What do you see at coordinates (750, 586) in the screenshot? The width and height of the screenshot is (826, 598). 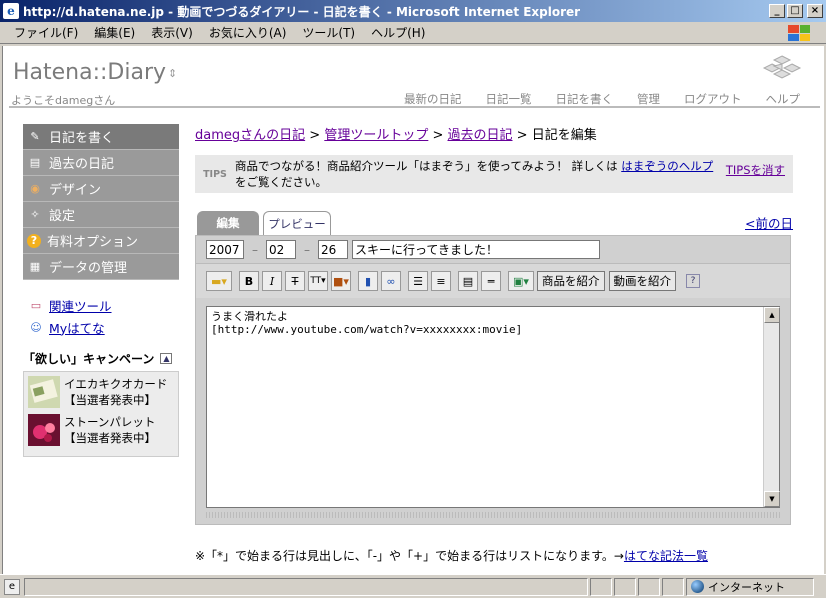 I see `security-zone: インターネット` at bounding box center [750, 586].